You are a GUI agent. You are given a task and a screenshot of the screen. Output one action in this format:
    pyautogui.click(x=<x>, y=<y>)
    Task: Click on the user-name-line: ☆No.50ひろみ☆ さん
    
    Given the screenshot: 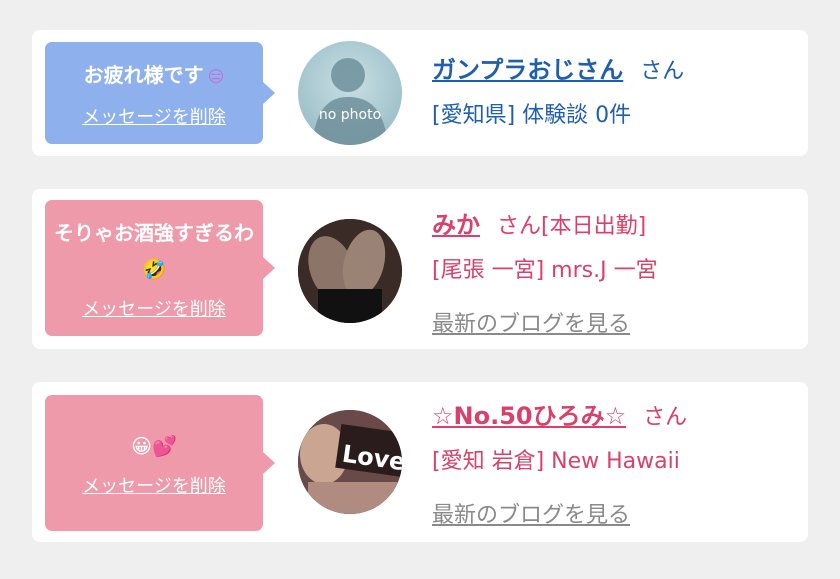 What is the action you would take?
    pyautogui.click(x=559, y=413)
    